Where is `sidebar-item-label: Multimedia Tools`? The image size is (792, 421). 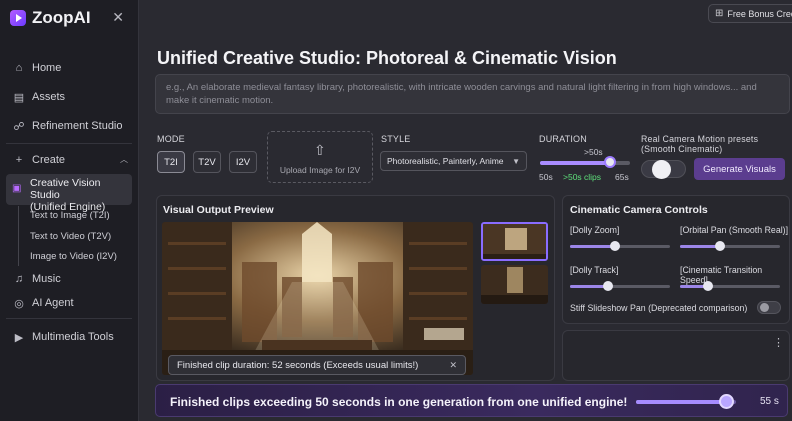
sidebar-item-label: Multimedia Tools is located at coordinates (73, 337).